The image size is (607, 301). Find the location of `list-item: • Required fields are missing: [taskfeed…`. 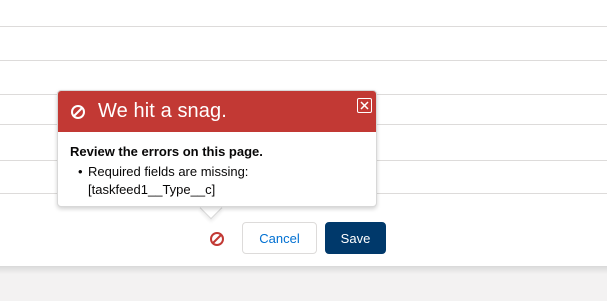

list-item: • Required fields are missing: [taskfeed… is located at coordinates (222, 181).